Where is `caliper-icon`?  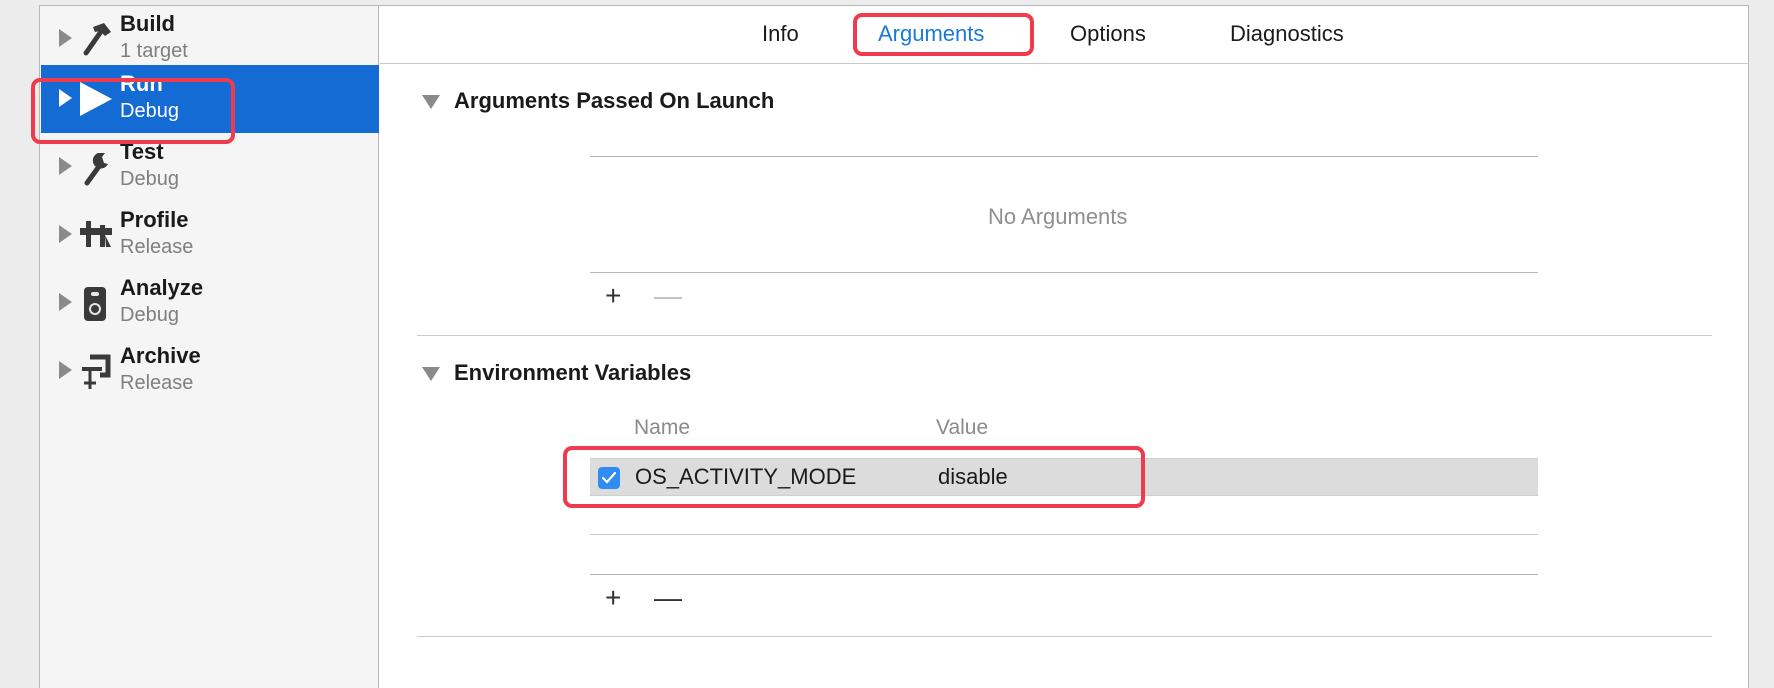
caliper-icon is located at coordinates (96, 234).